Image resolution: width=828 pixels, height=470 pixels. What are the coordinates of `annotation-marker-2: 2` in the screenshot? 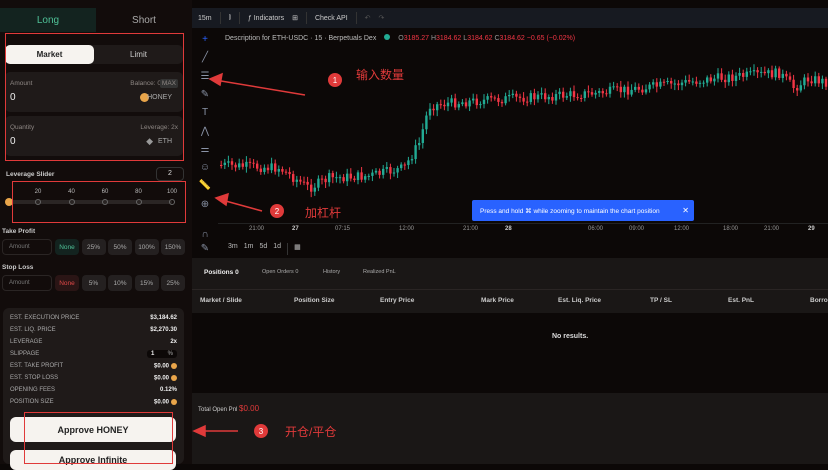 It's located at (277, 211).